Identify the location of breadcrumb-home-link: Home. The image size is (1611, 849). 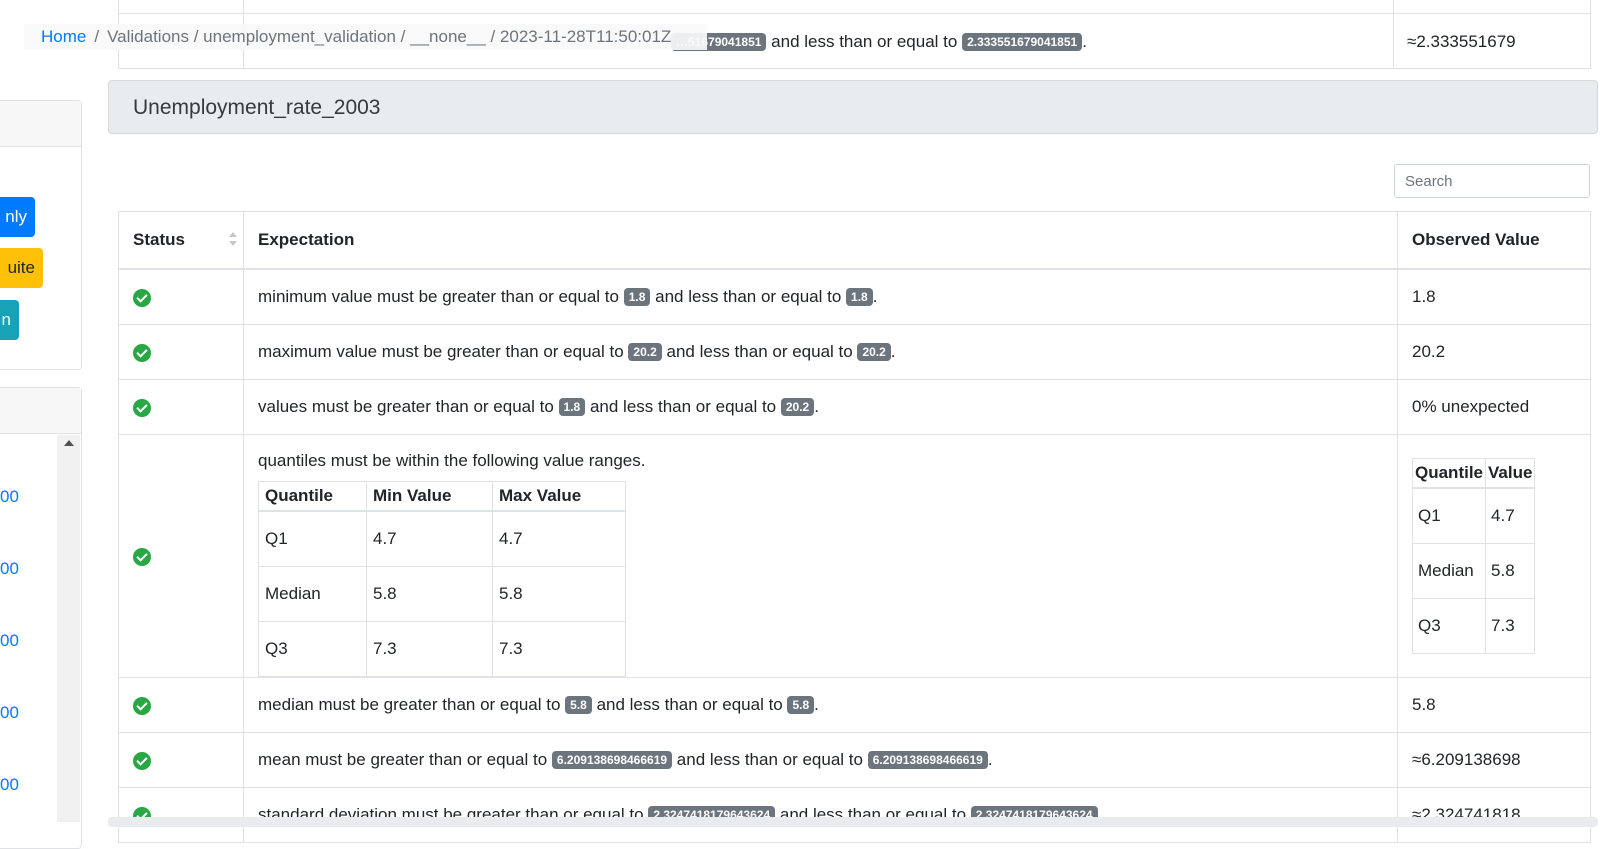
(63, 36).